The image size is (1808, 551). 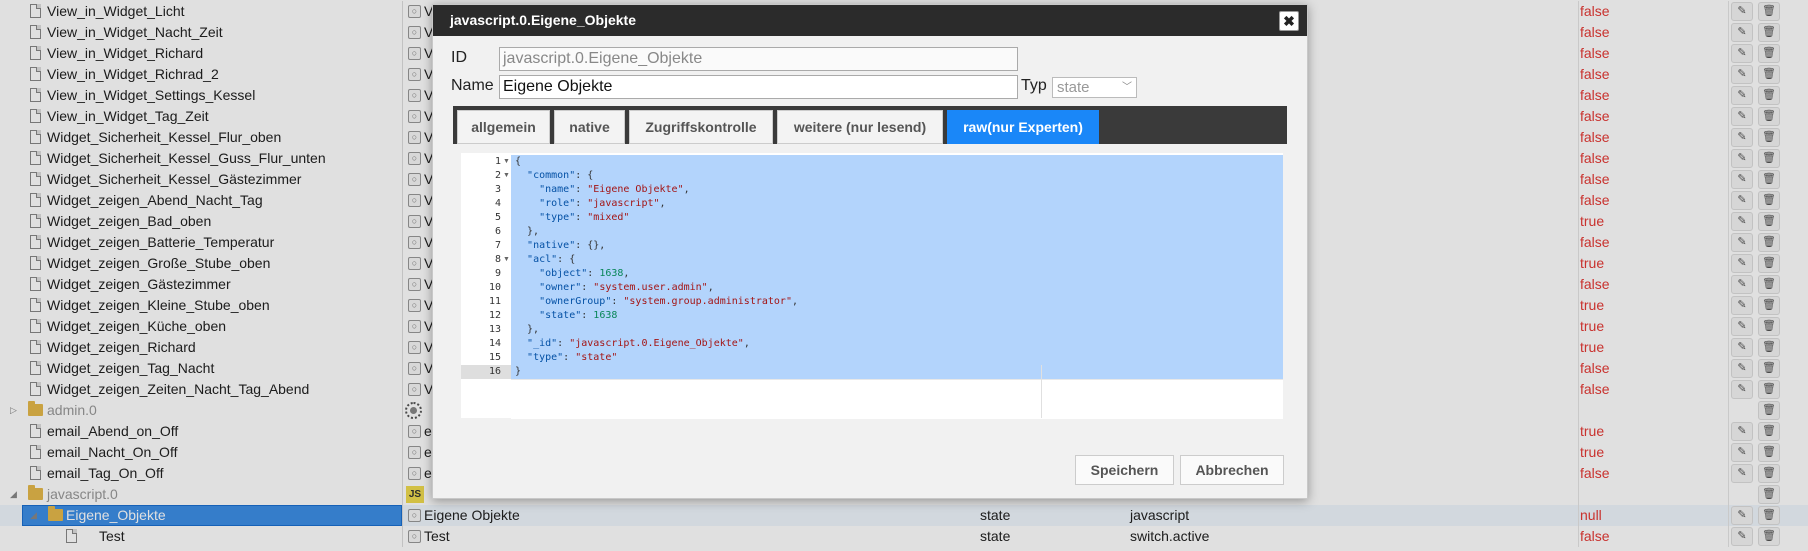 I want to click on editor-divider, so click(x=1041, y=391).